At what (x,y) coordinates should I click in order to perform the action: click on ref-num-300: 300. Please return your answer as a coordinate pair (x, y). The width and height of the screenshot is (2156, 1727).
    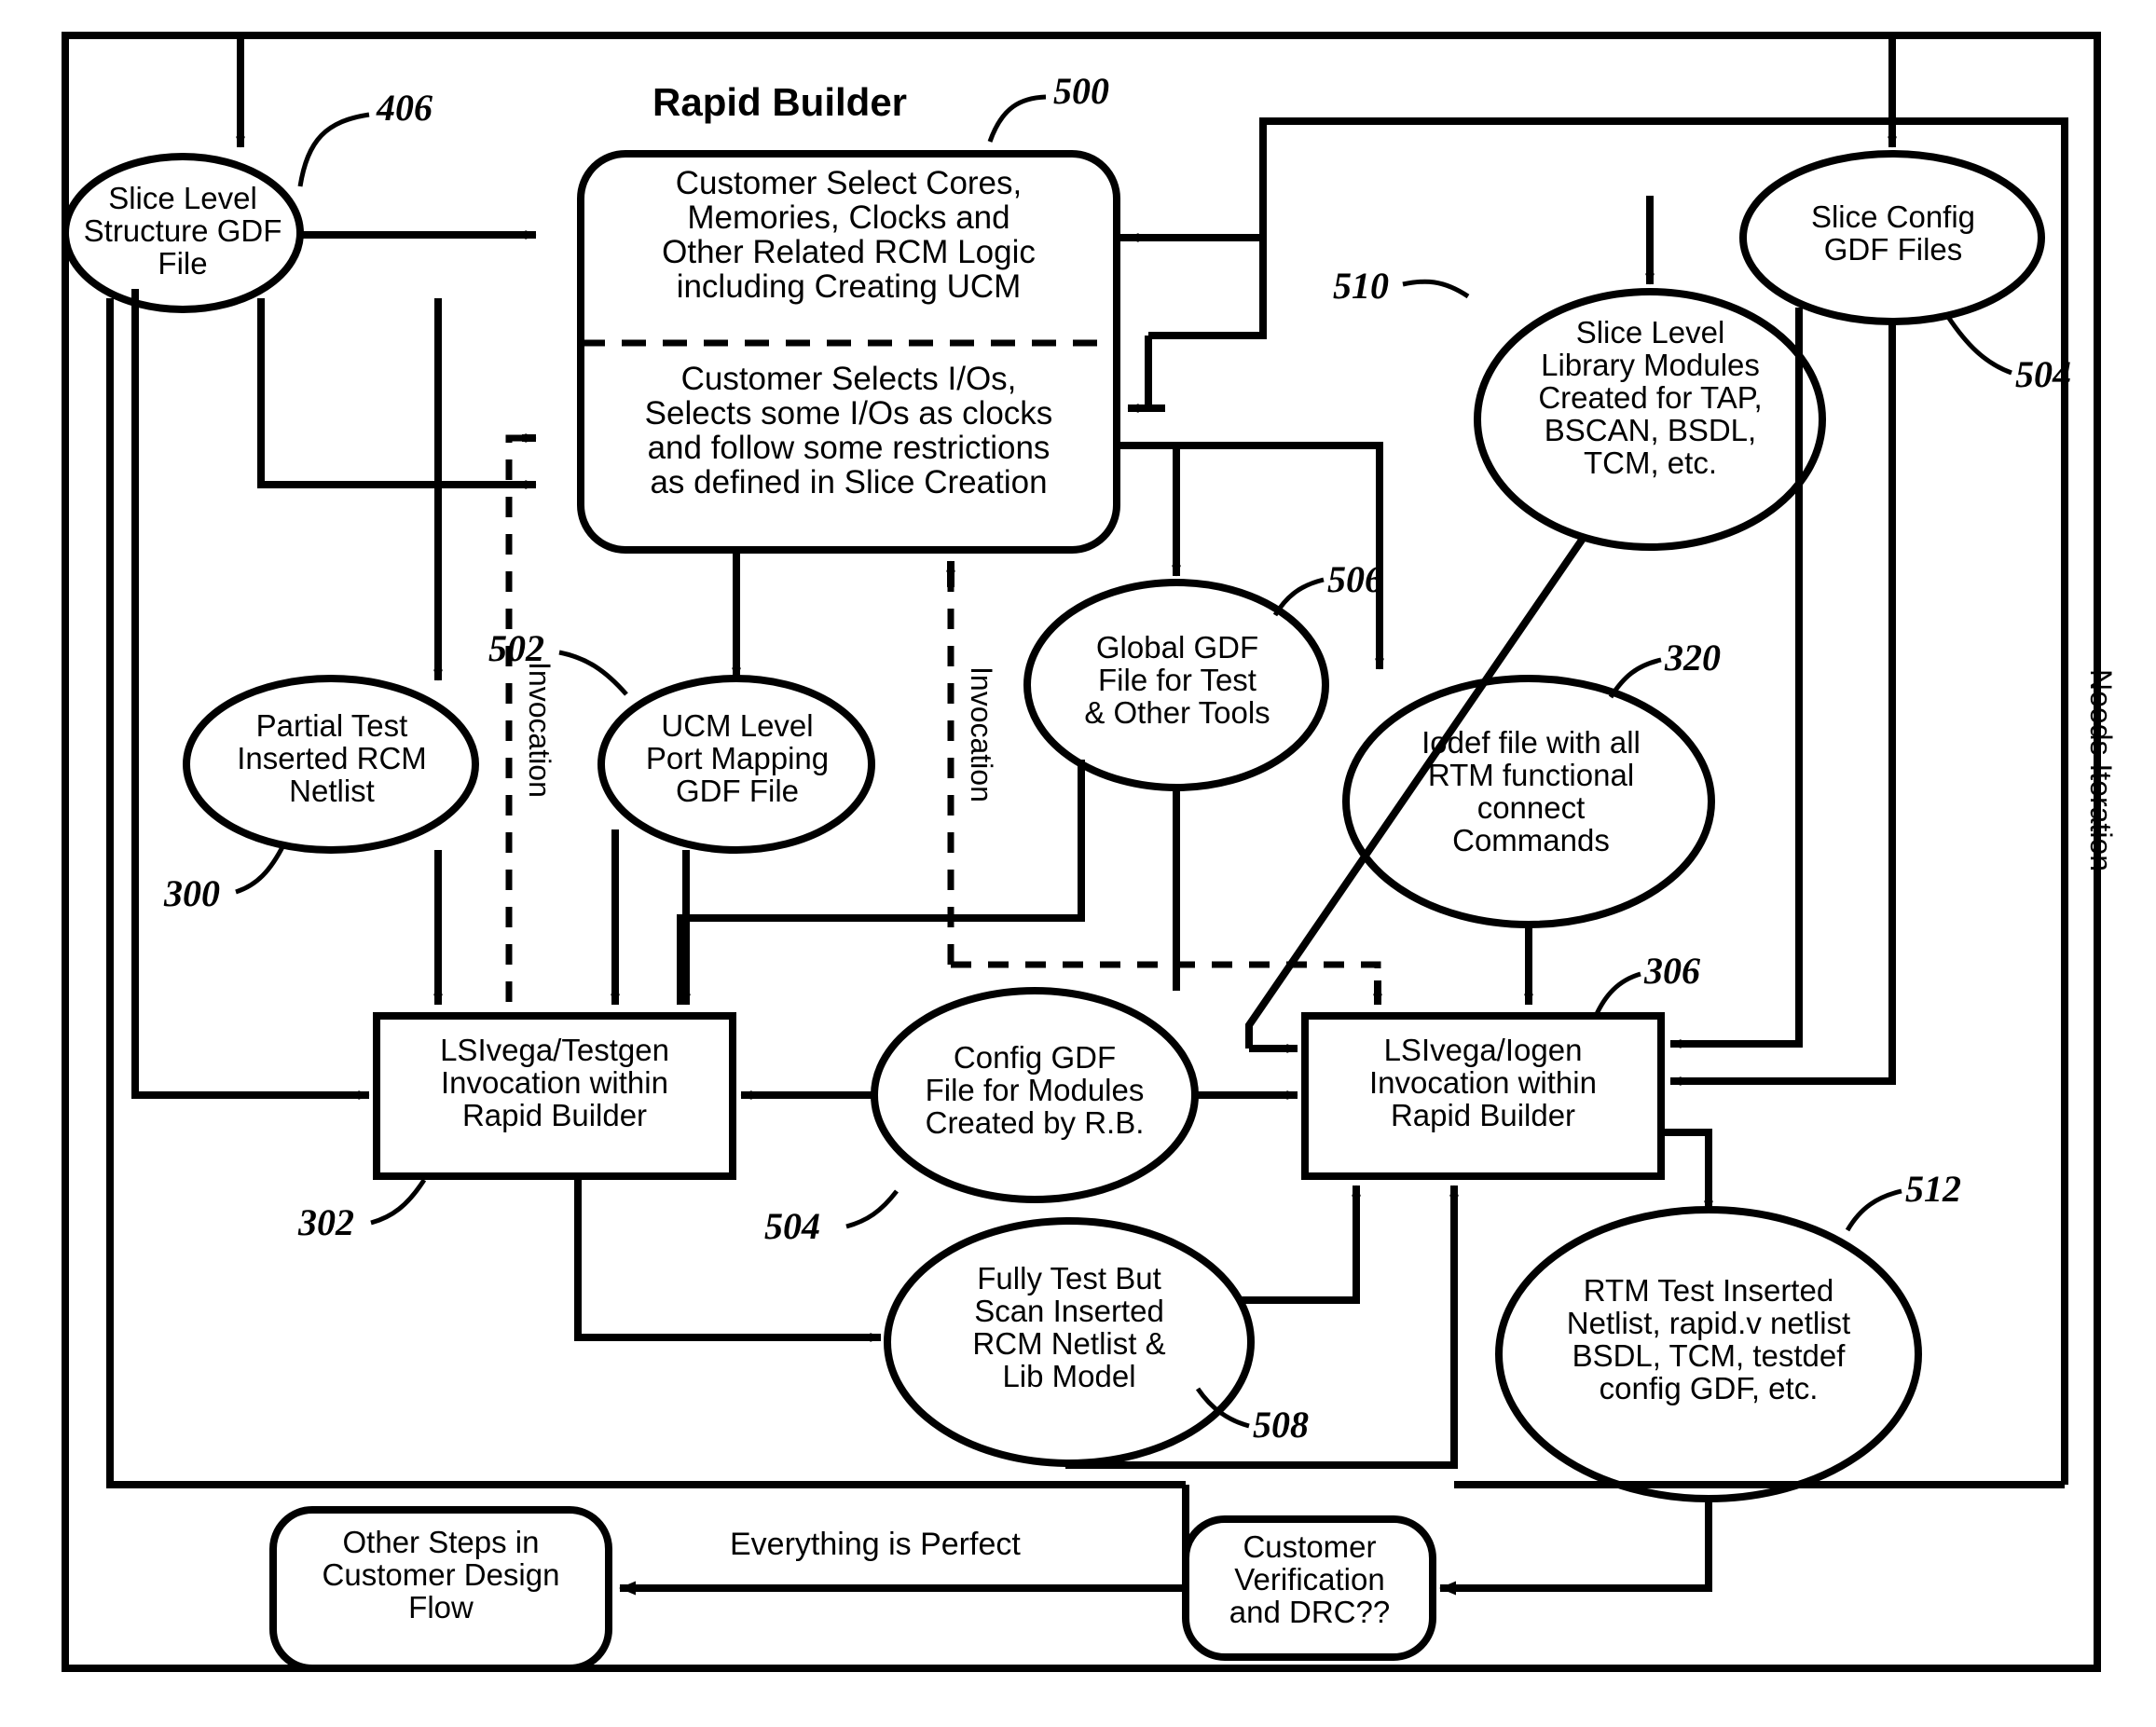
    Looking at the image, I should click on (192, 893).